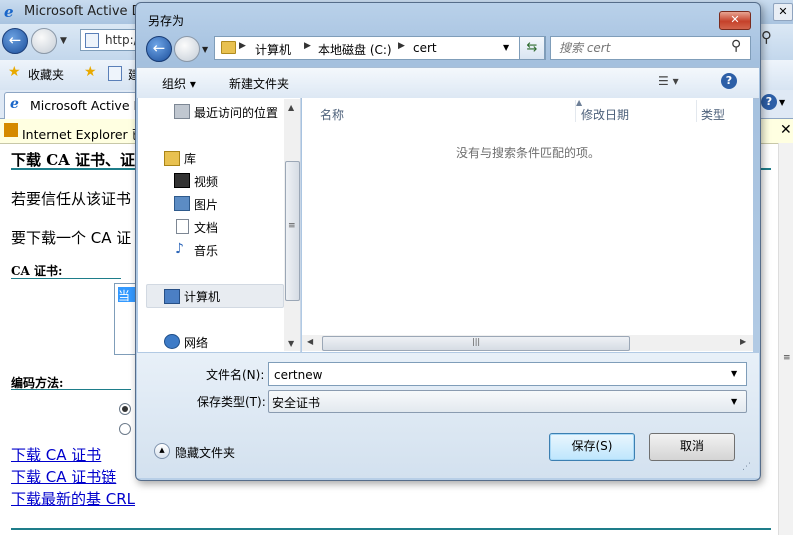  I want to click on bottom-rule, so click(391, 529).